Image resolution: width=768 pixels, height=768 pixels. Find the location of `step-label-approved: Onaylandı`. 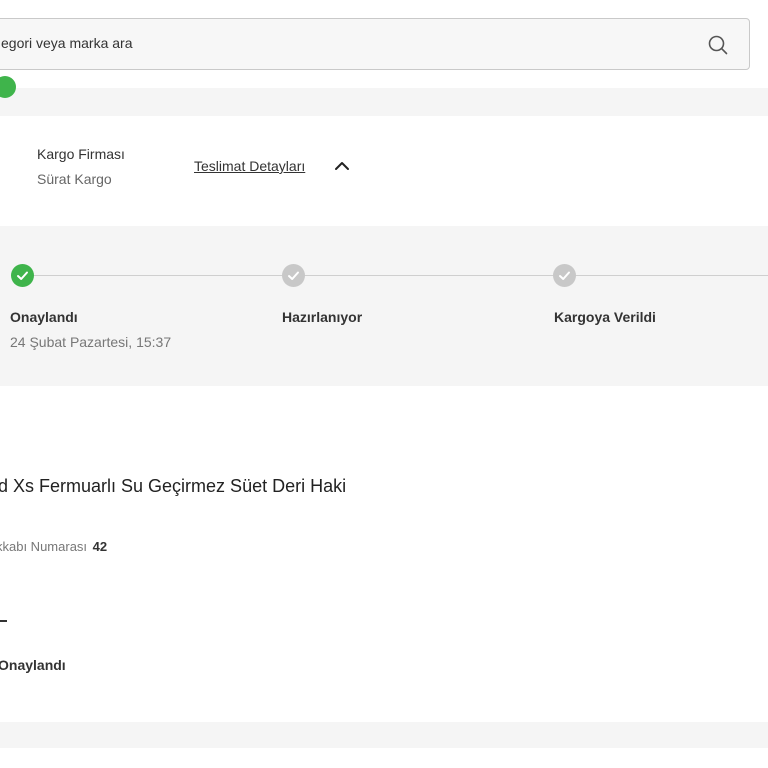

step-label-approved: Onaylandı is located at coordinates (44, 317).